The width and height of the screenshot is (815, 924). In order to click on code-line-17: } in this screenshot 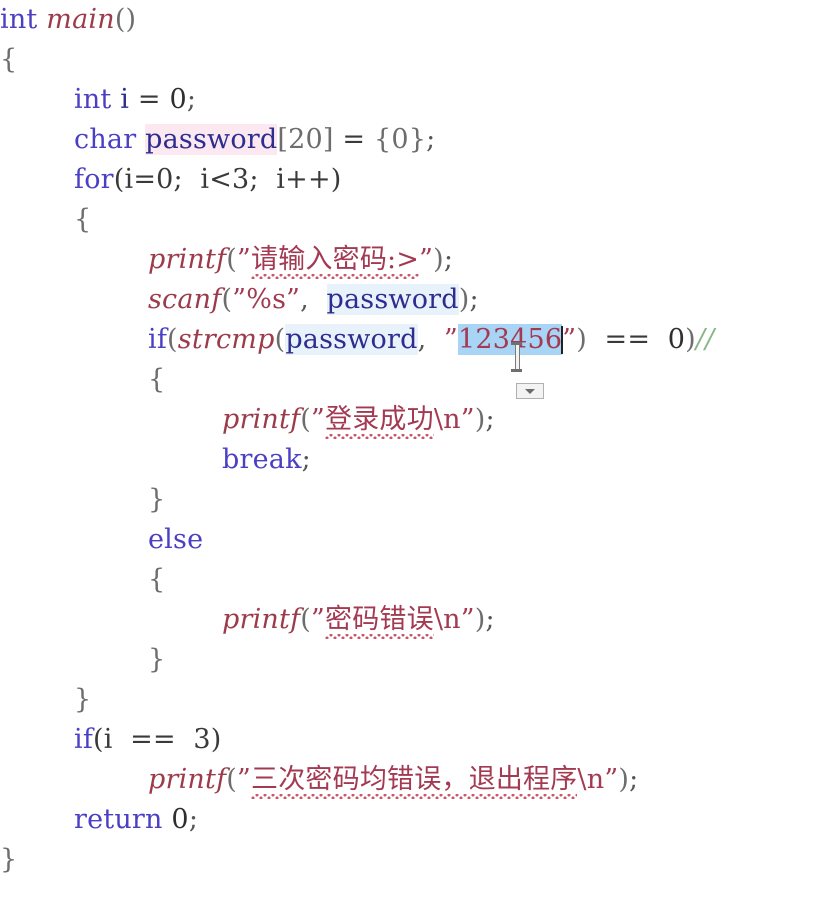, I will do `click(407, 660)`.